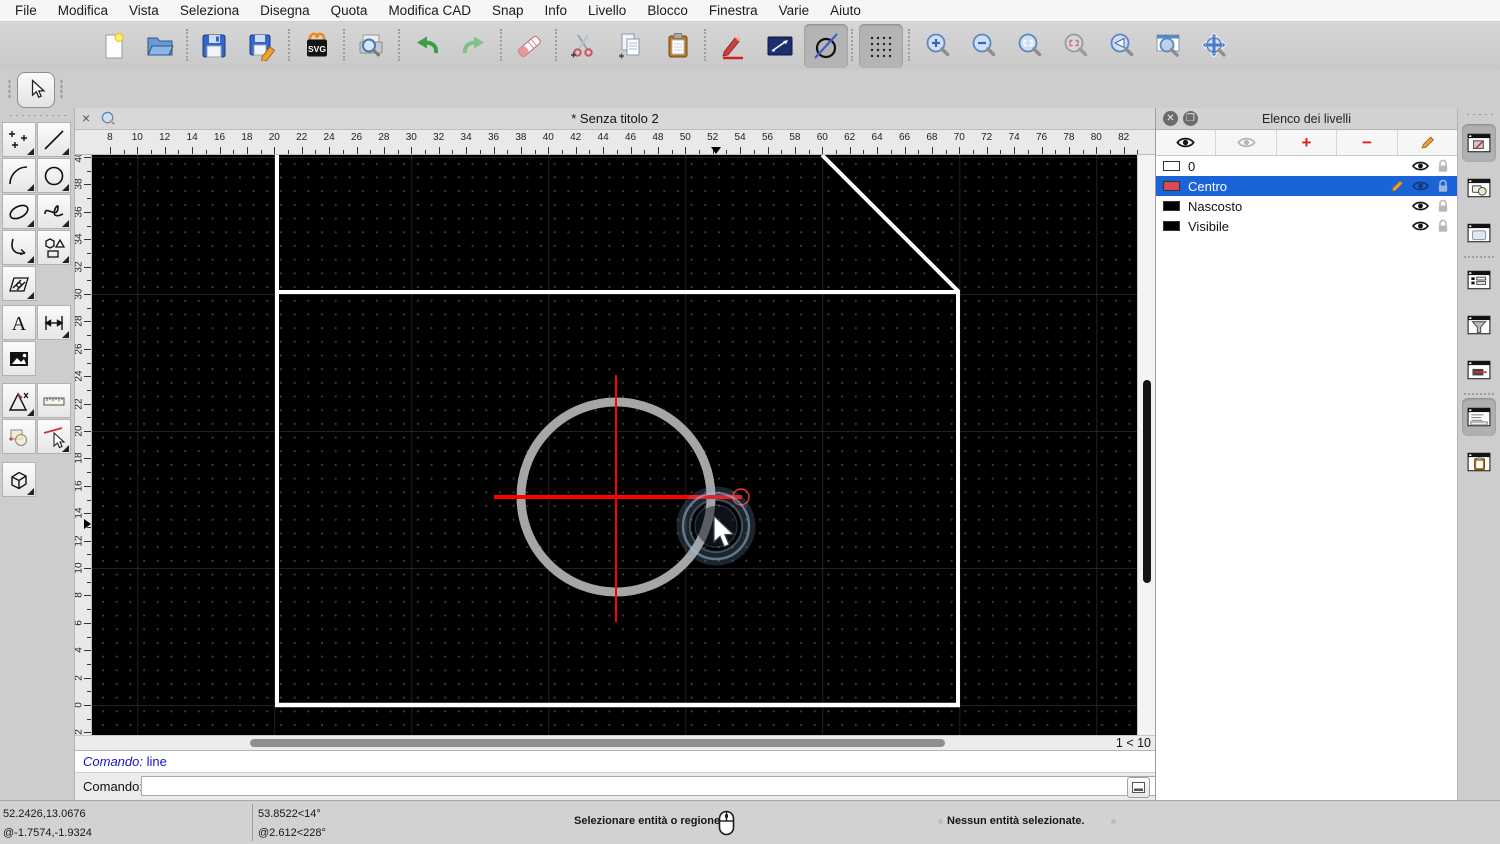 The height and width of the screenshot is (844, 1500). What do you see at coordinates (583, 46) in the screenshot?
I see `cut-button` at bounding box center [583, 46].